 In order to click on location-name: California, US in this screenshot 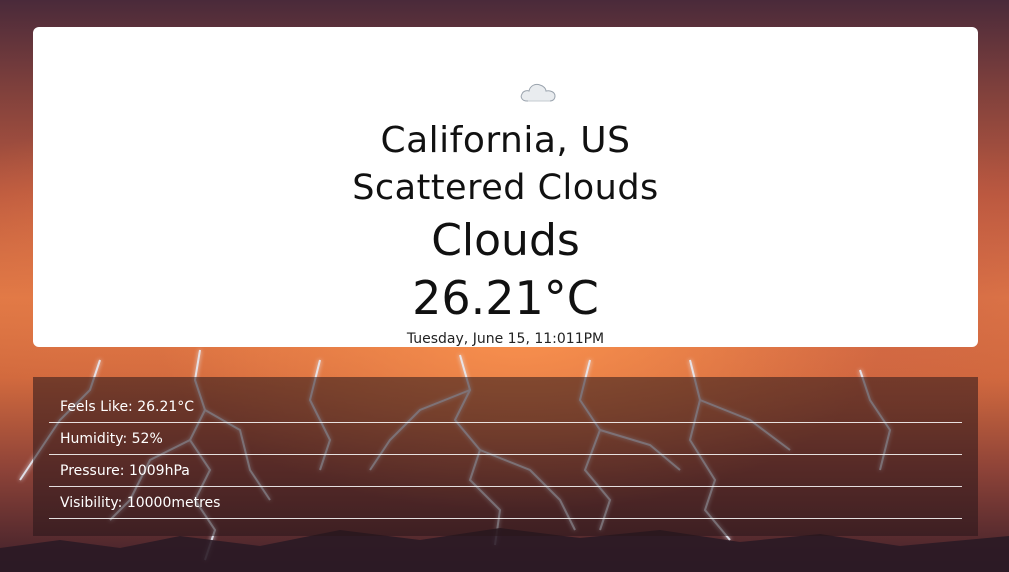, I will do `click(505, 140)`.